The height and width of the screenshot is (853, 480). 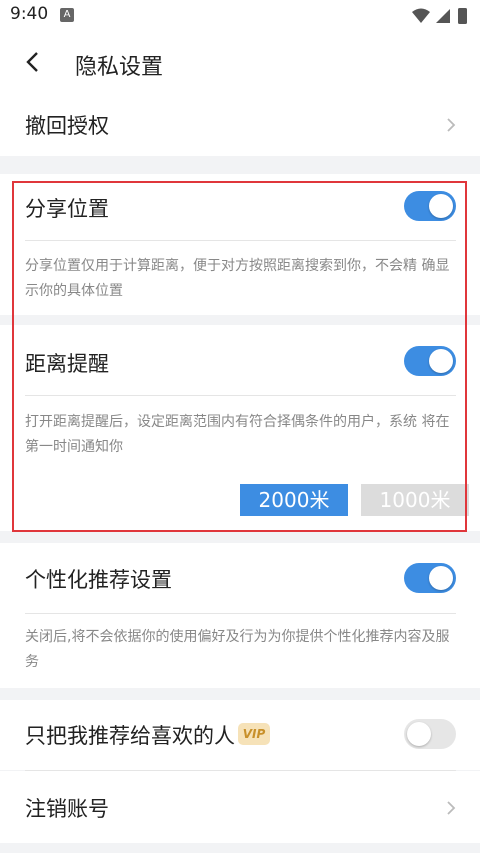 I want to click on share-location-description: 分享位置仅用于计算距离，便于对方按照距离搜索到你，不会精 确显示你的具体位置, so click(x=237, y=278).